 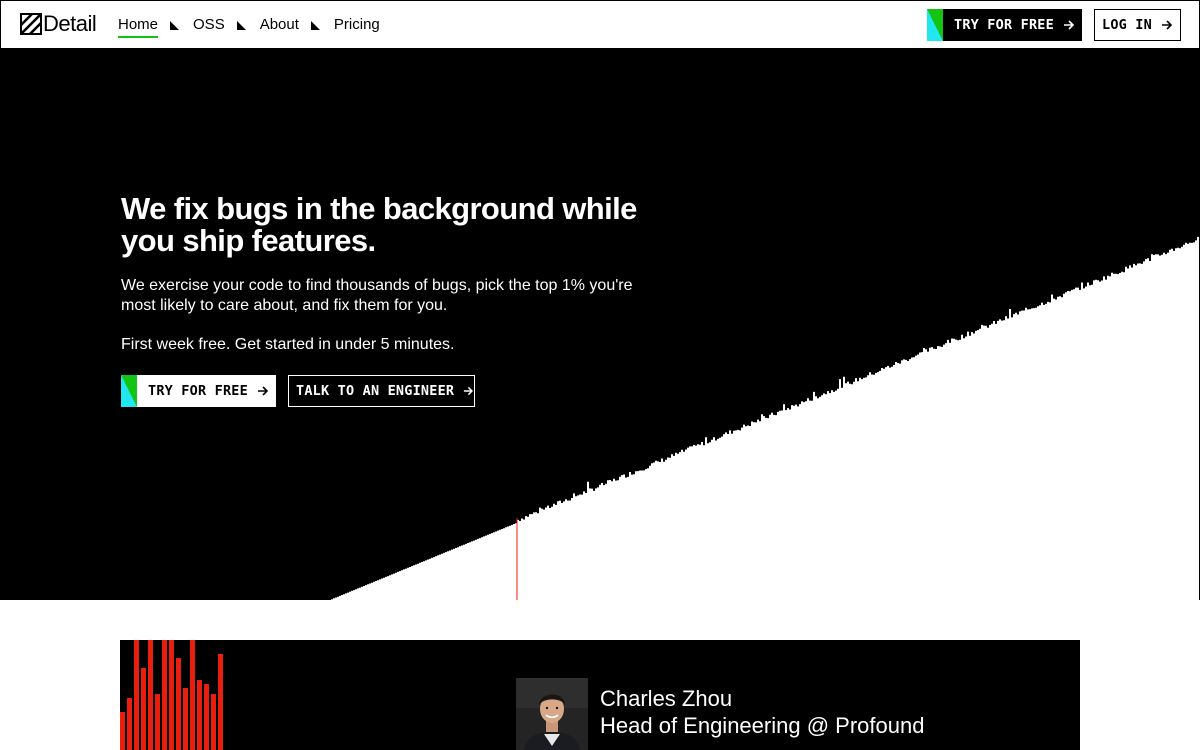 What do you see at coordinates (375, 391) in the screenshot?
I see `talk-label: TALK TO AN ENGINEER` at bounding box center [375, 391].